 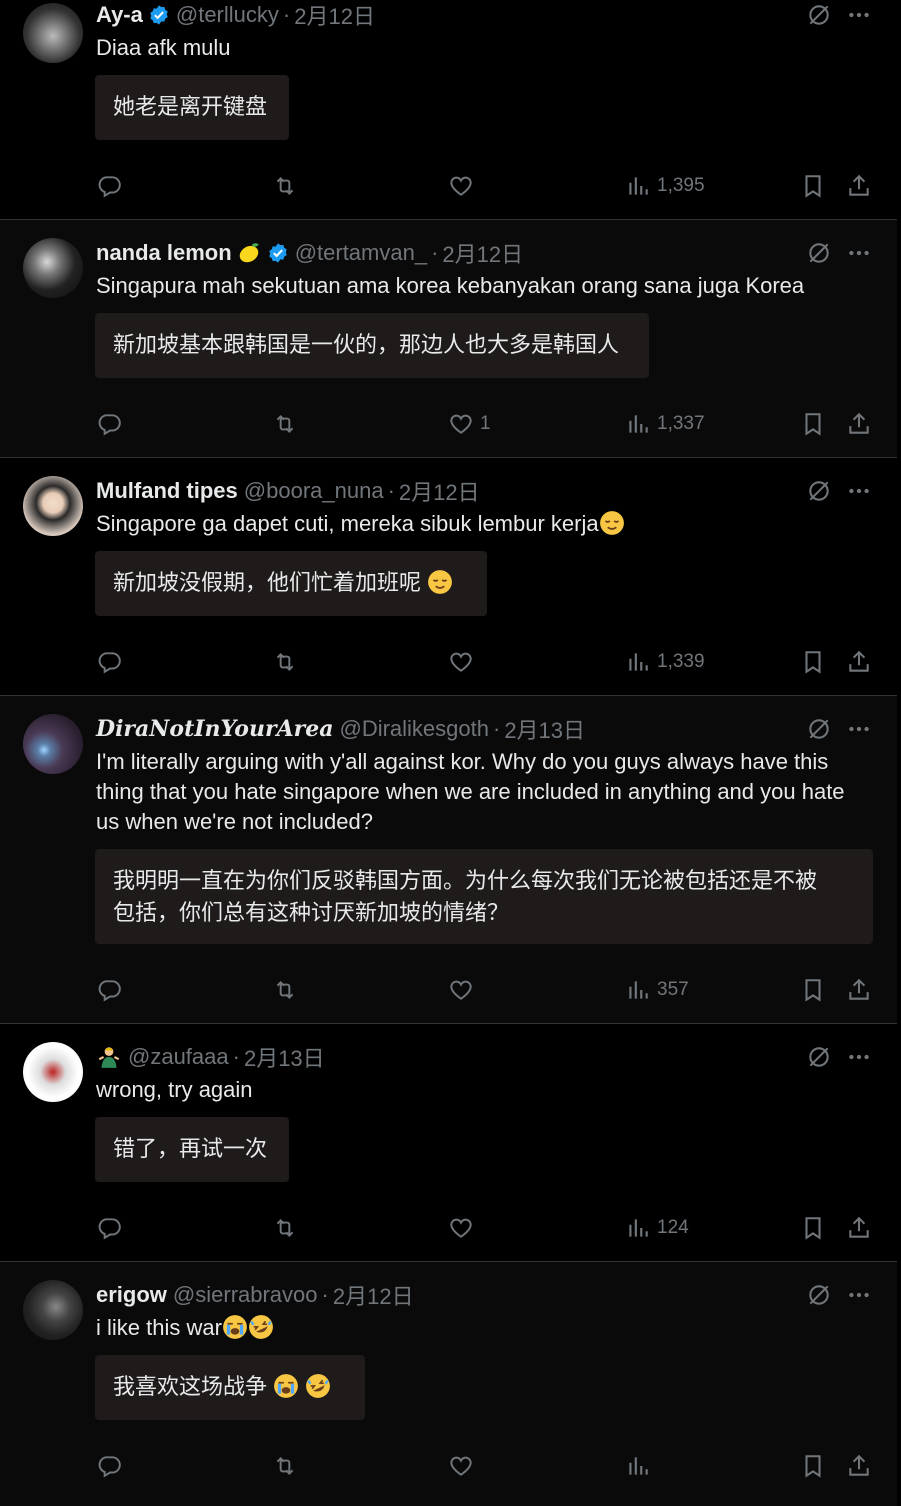 I want to click on views-button: 1,339, so click(x=665, y=662).